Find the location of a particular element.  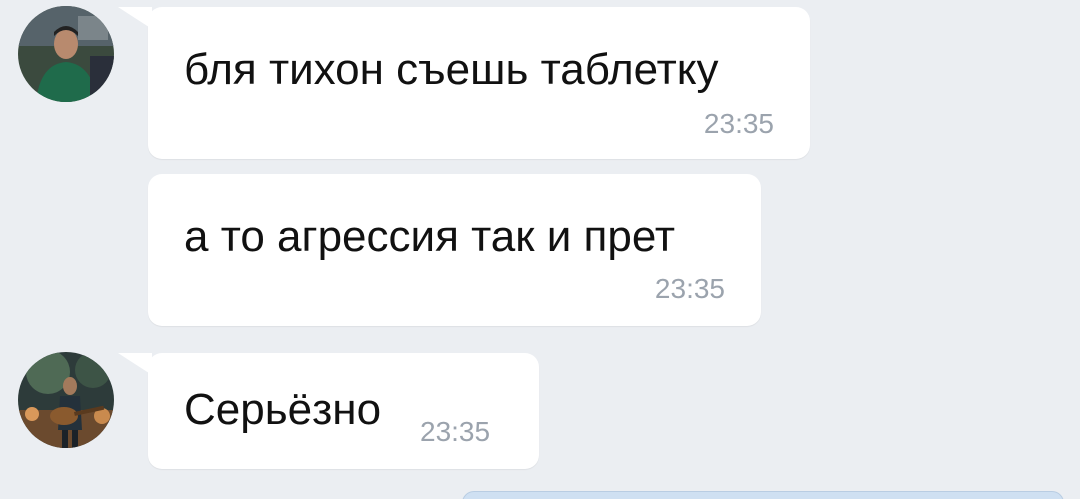

outgoing-message-bubble is located at coordinates (763, 495).